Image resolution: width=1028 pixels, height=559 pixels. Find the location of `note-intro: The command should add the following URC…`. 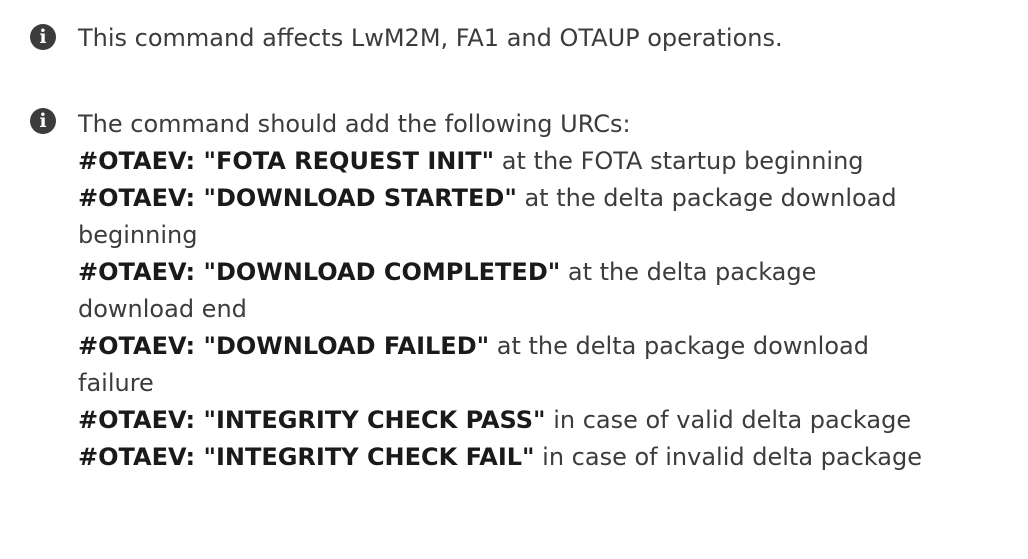

note-intro: The command should add the following URC… is located at coordinates (354, 124).